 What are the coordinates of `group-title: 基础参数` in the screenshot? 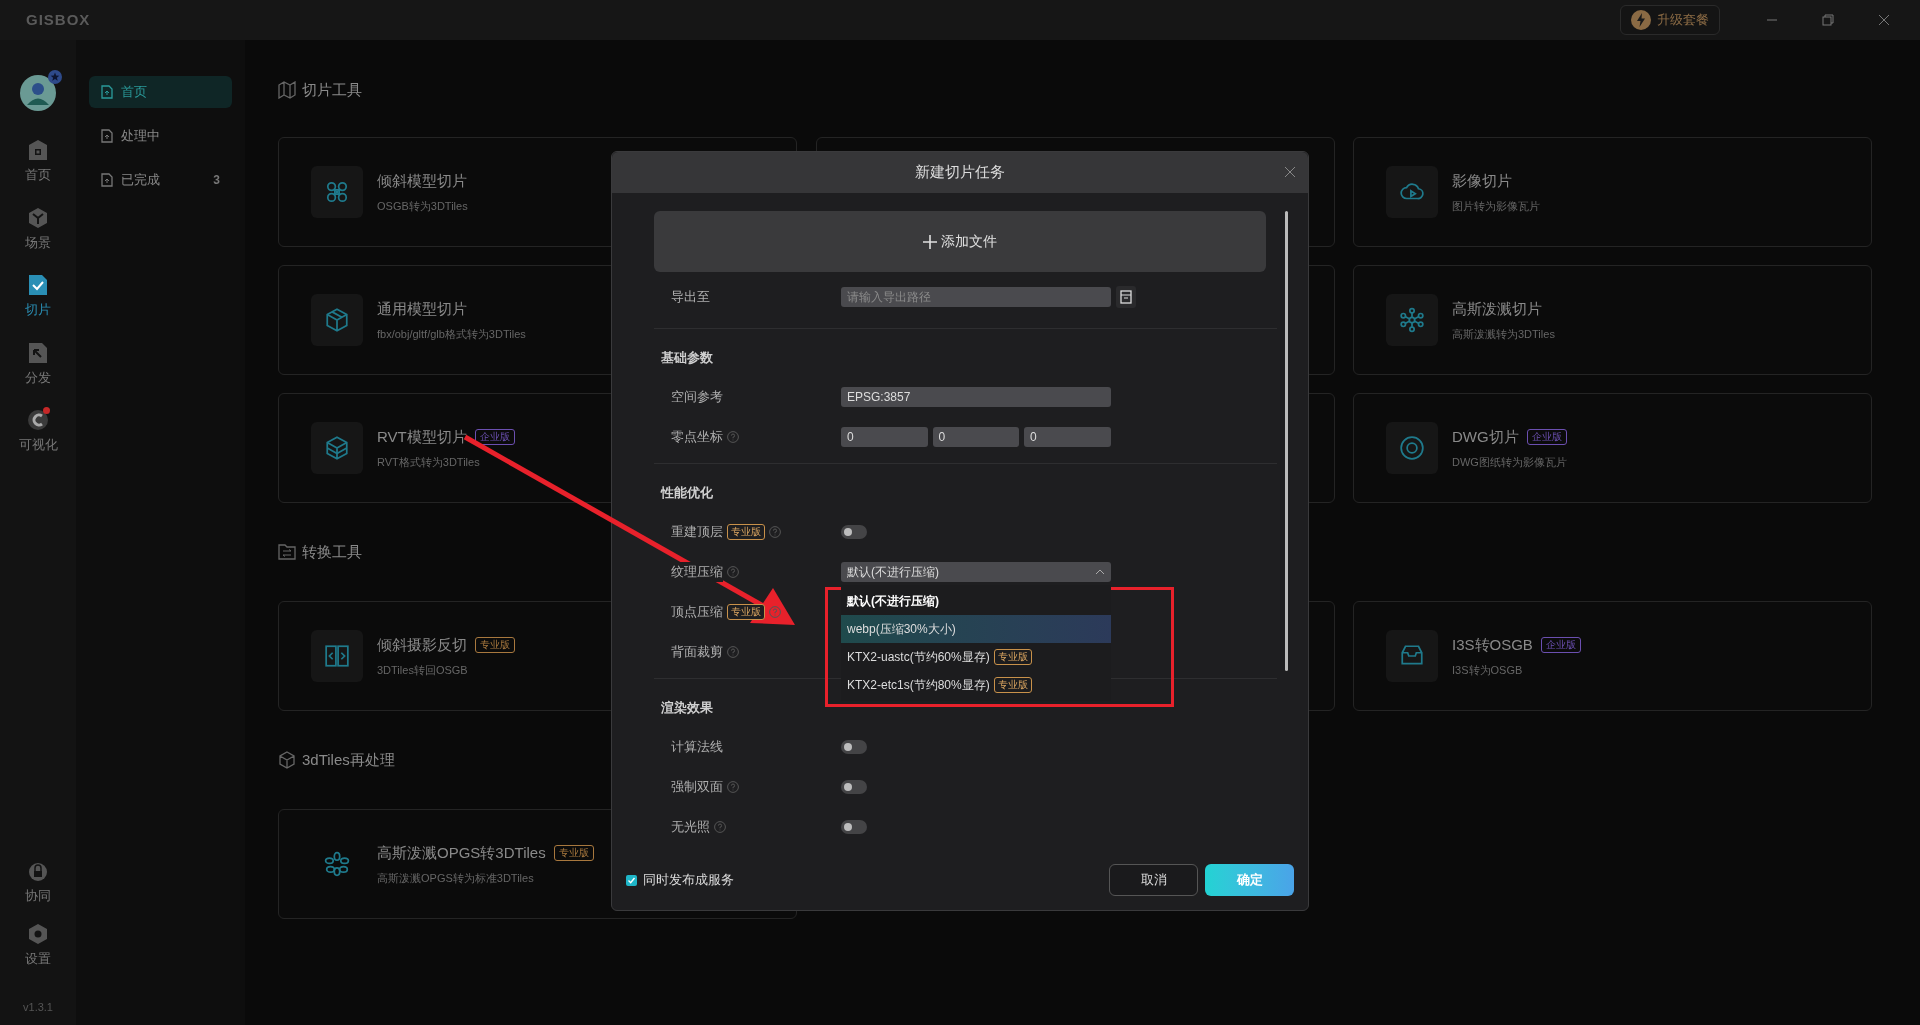 It's located at (687, 358).